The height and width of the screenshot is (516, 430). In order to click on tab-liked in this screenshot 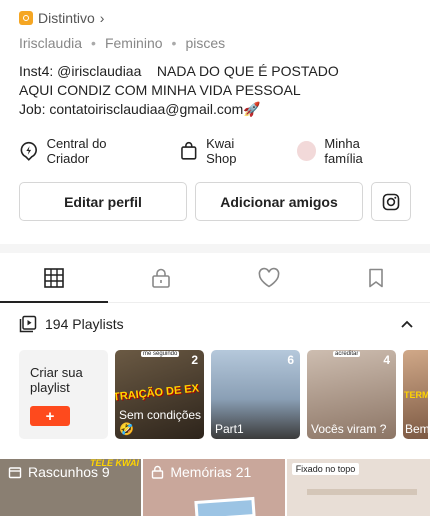, I will do `click(269, 277)`.